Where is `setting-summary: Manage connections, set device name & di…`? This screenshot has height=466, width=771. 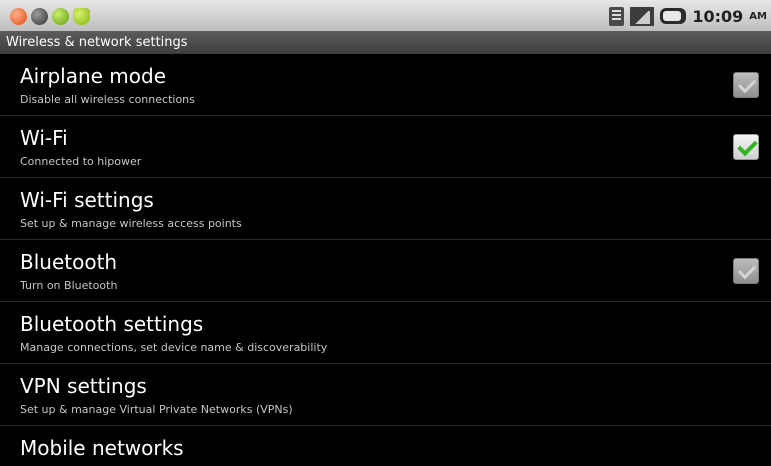 setting-summary: Manage connections, set device name & di… is located at coordinates (174, 347).